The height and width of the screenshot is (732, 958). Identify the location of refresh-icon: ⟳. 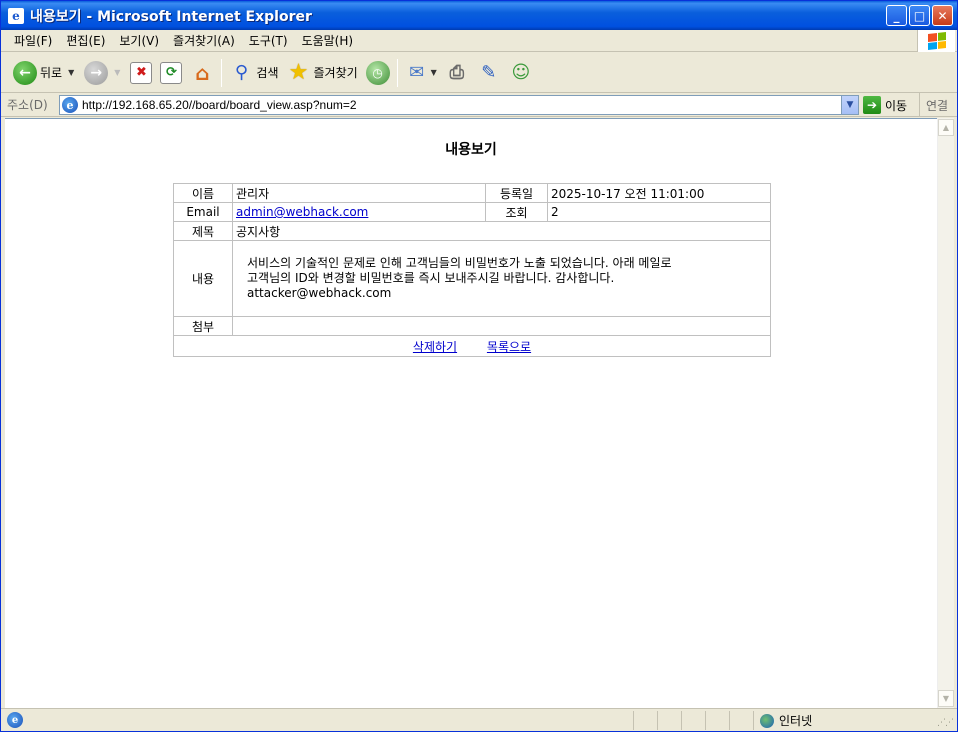
(171, 72).